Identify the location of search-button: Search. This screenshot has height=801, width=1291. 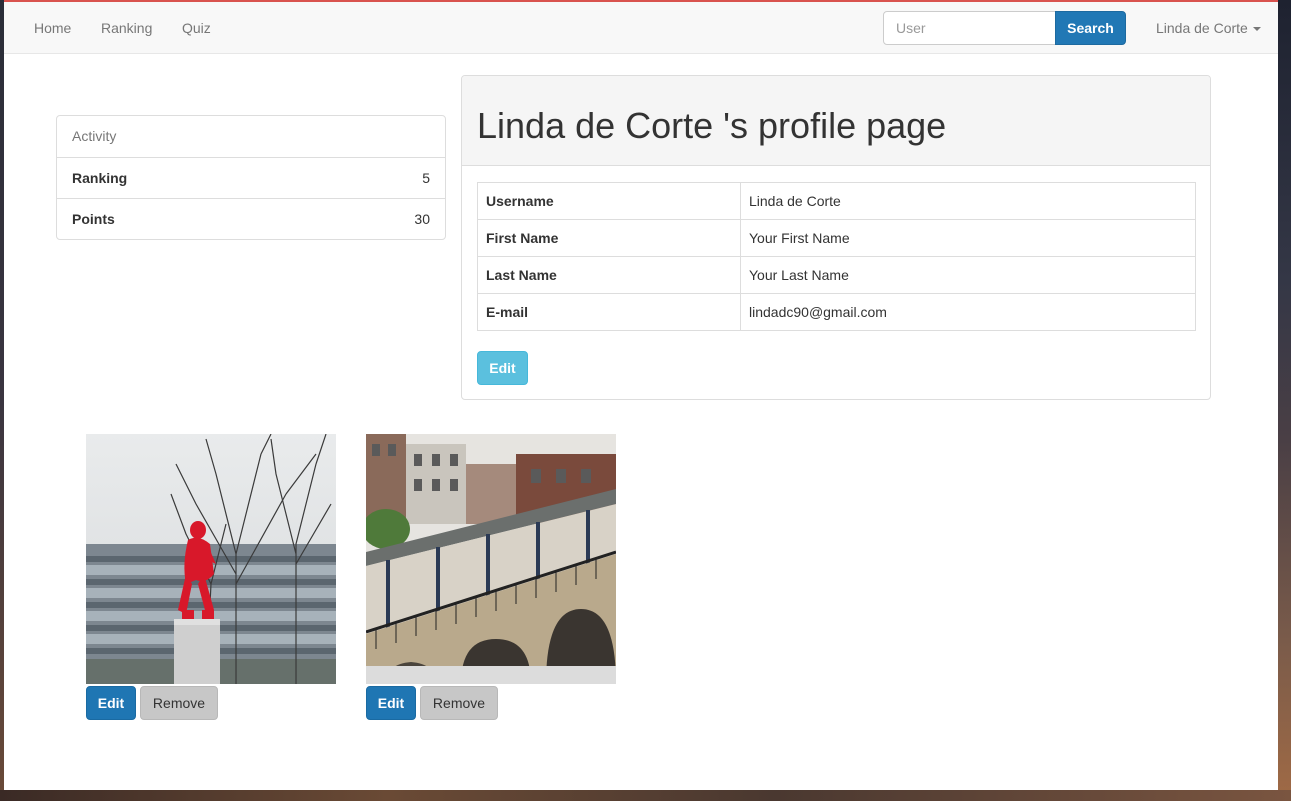
(1090, 28).